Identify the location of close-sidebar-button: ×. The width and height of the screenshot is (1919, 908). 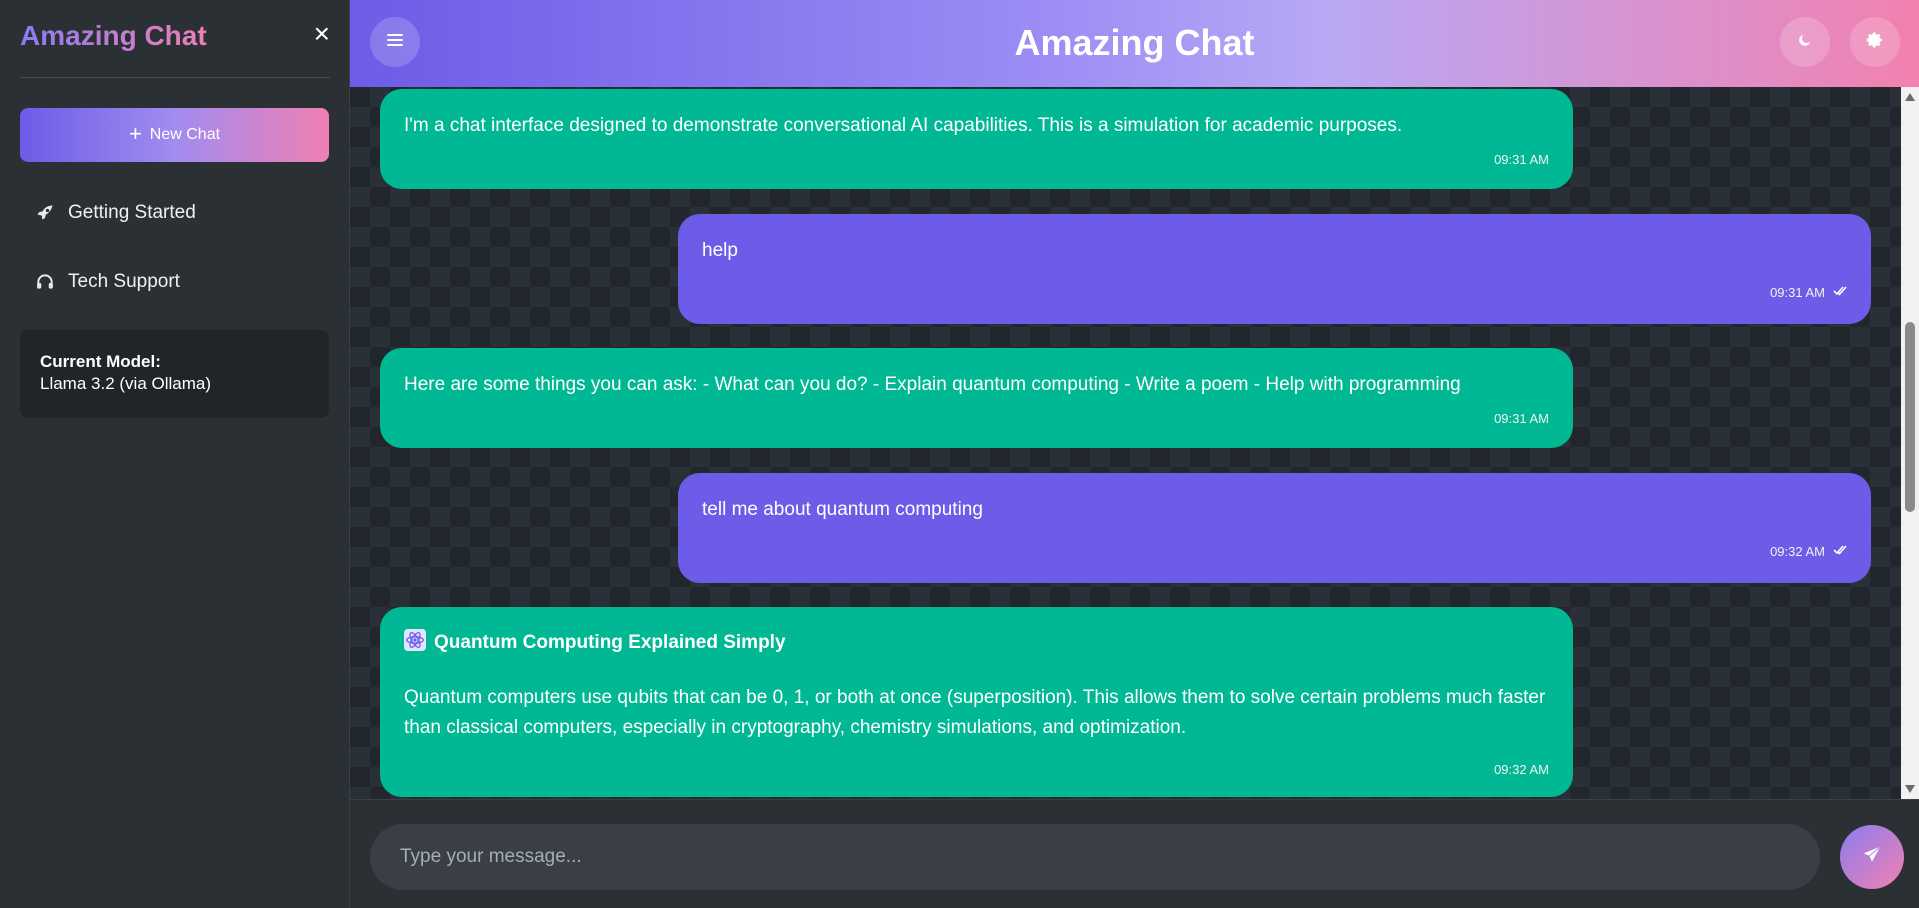
(322, 34).